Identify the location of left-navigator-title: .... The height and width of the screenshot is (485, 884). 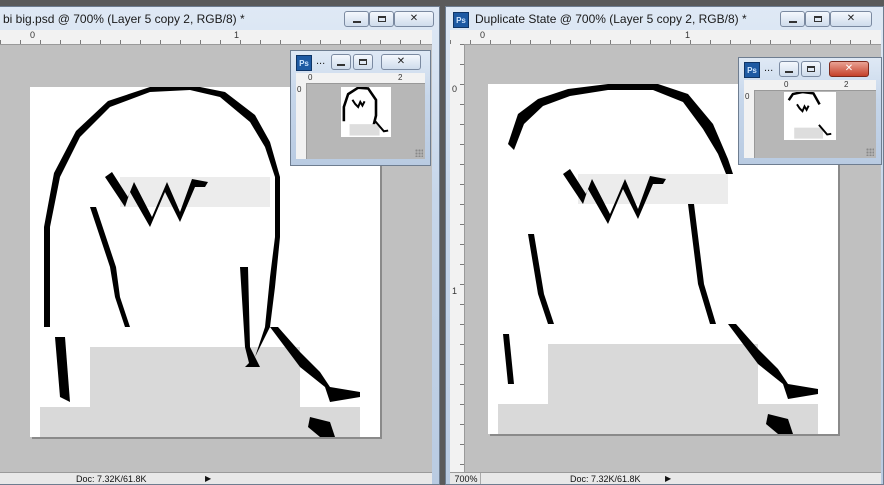
(321, 61).